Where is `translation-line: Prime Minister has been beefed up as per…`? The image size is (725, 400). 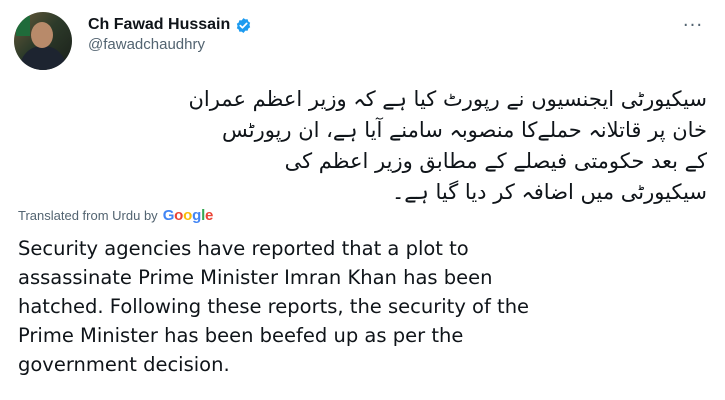 translation-line: Prime Minister has been beefed up as per… is located at coordinates (241, 335).